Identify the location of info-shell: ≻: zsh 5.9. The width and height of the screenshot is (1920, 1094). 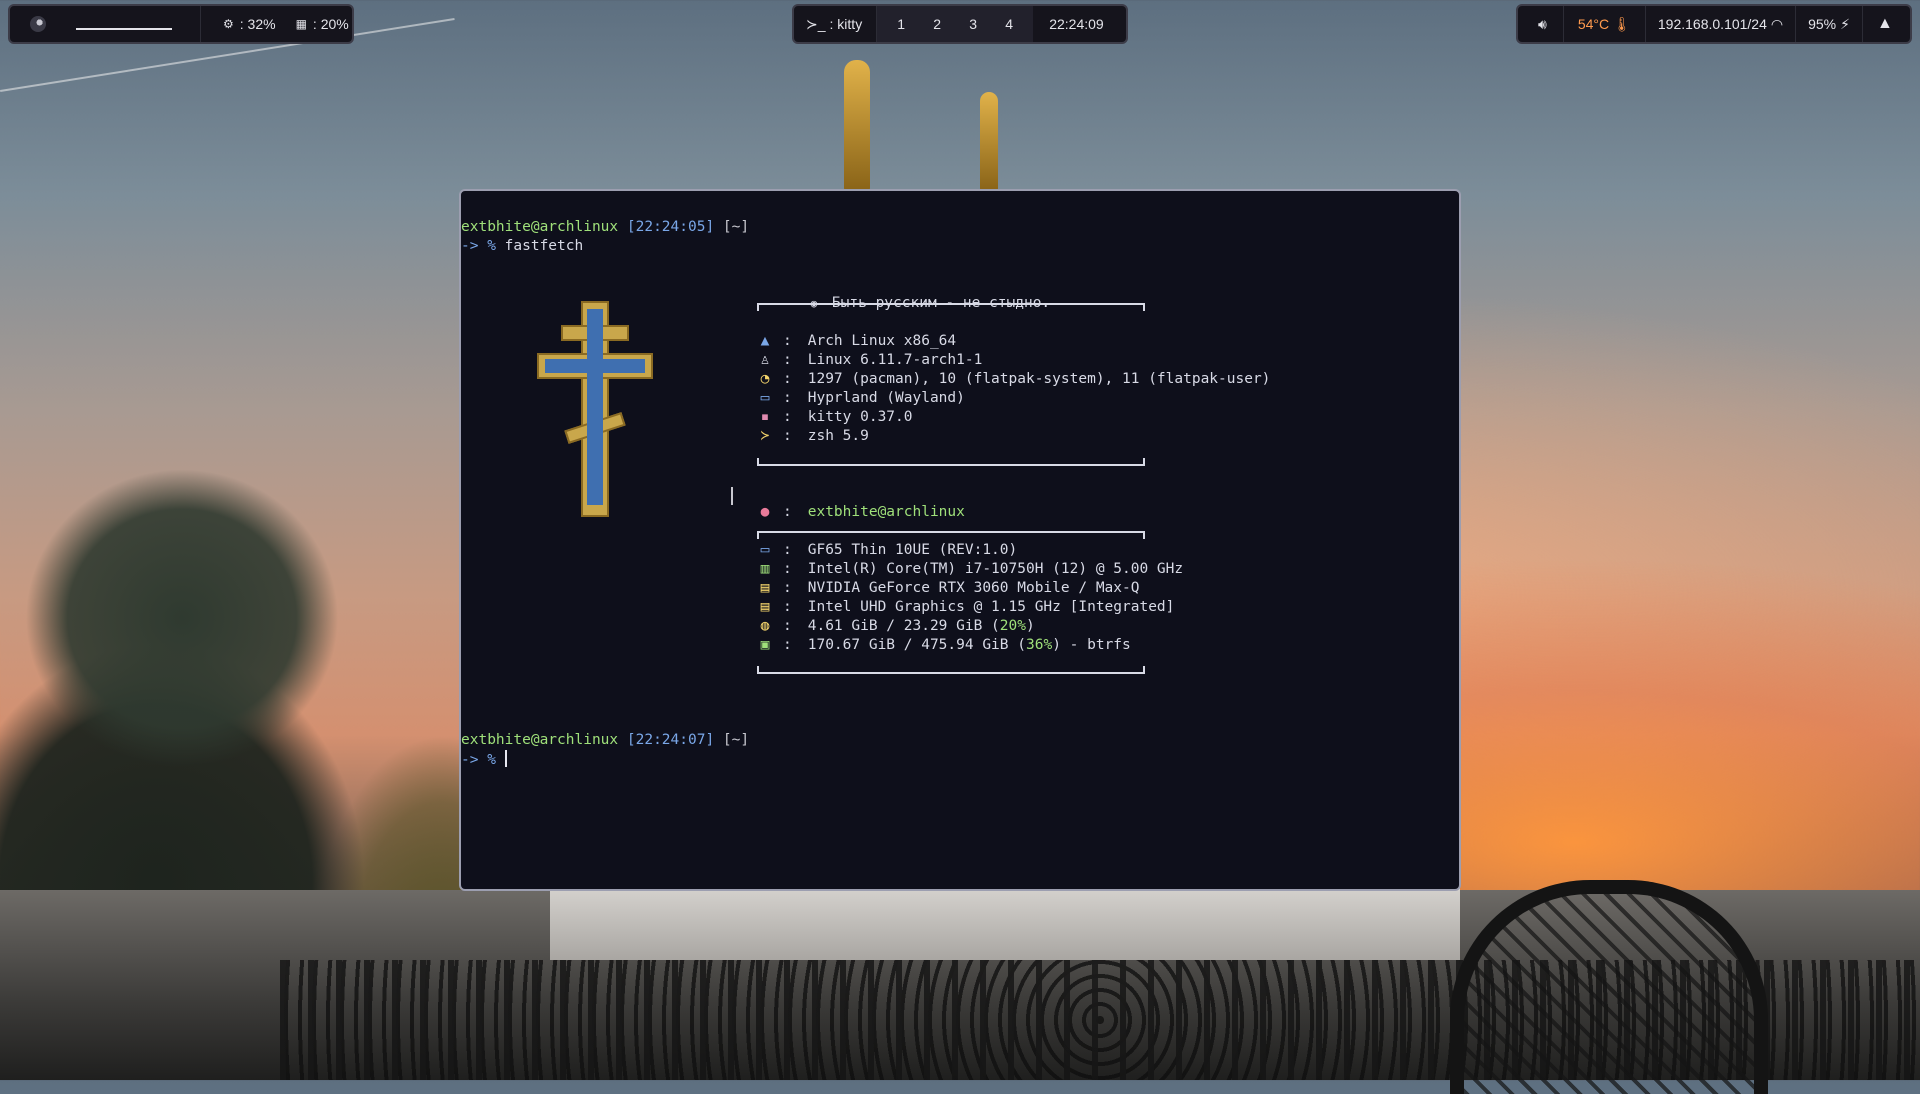
(813, 436).